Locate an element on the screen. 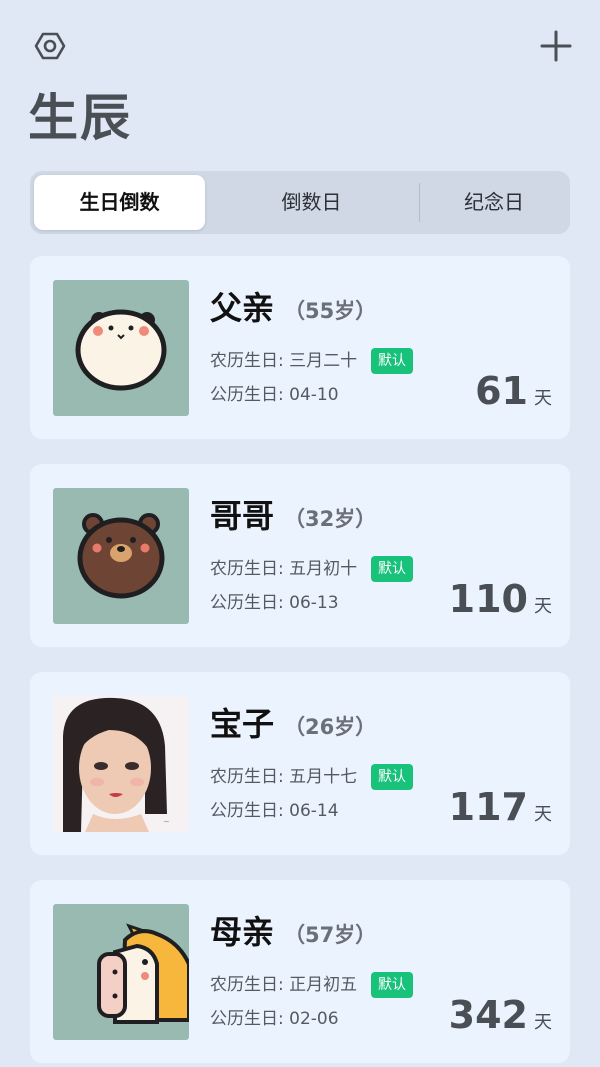 This screenshot has width=600, height=1067. lunar-birthday: 农历生日: 三月二十 is located at coordinates (284, 361).